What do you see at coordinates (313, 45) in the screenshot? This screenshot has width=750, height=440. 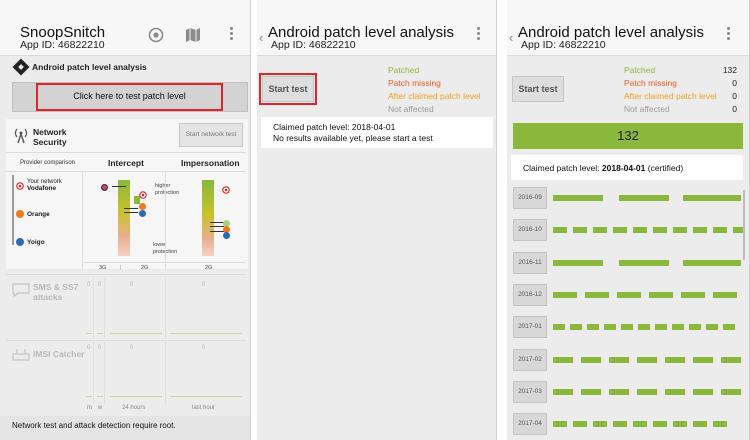 I see `app-id: App ID: 46822210` at bounding box center [313, 45].